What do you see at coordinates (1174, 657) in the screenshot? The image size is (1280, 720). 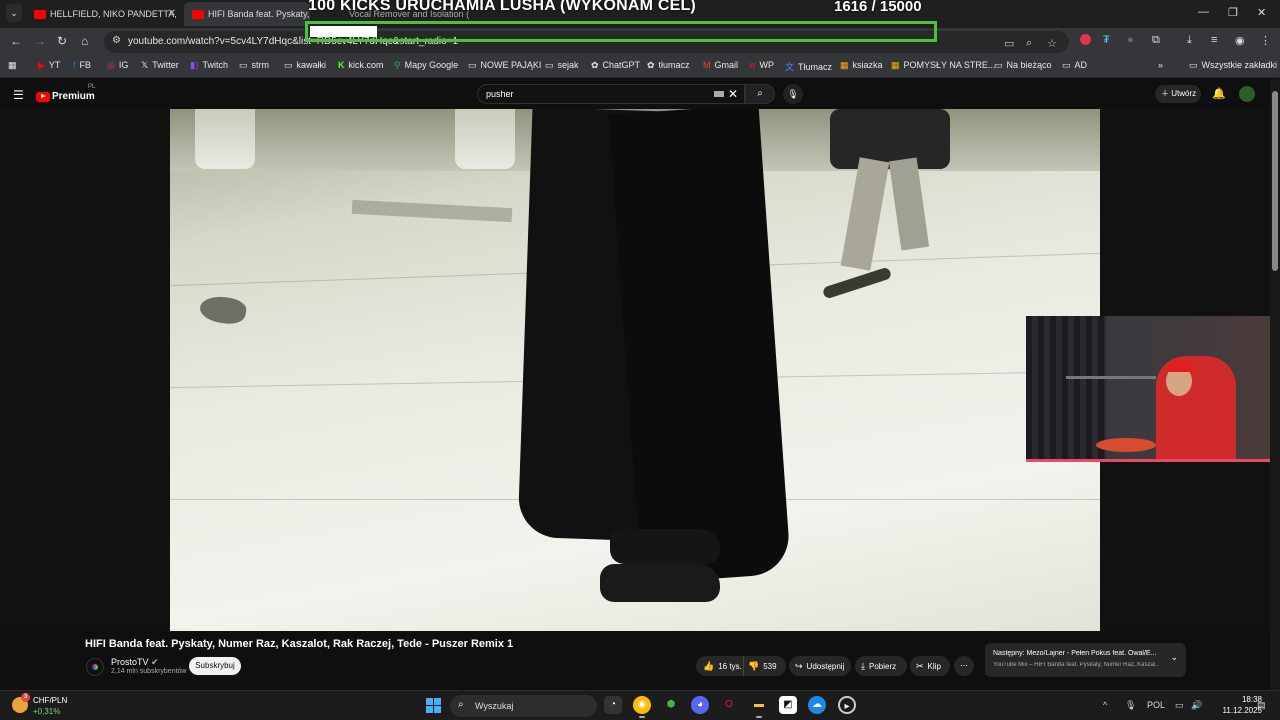 I see `chevron-down-icon: ⌄` at bounding box center [1174, 657].